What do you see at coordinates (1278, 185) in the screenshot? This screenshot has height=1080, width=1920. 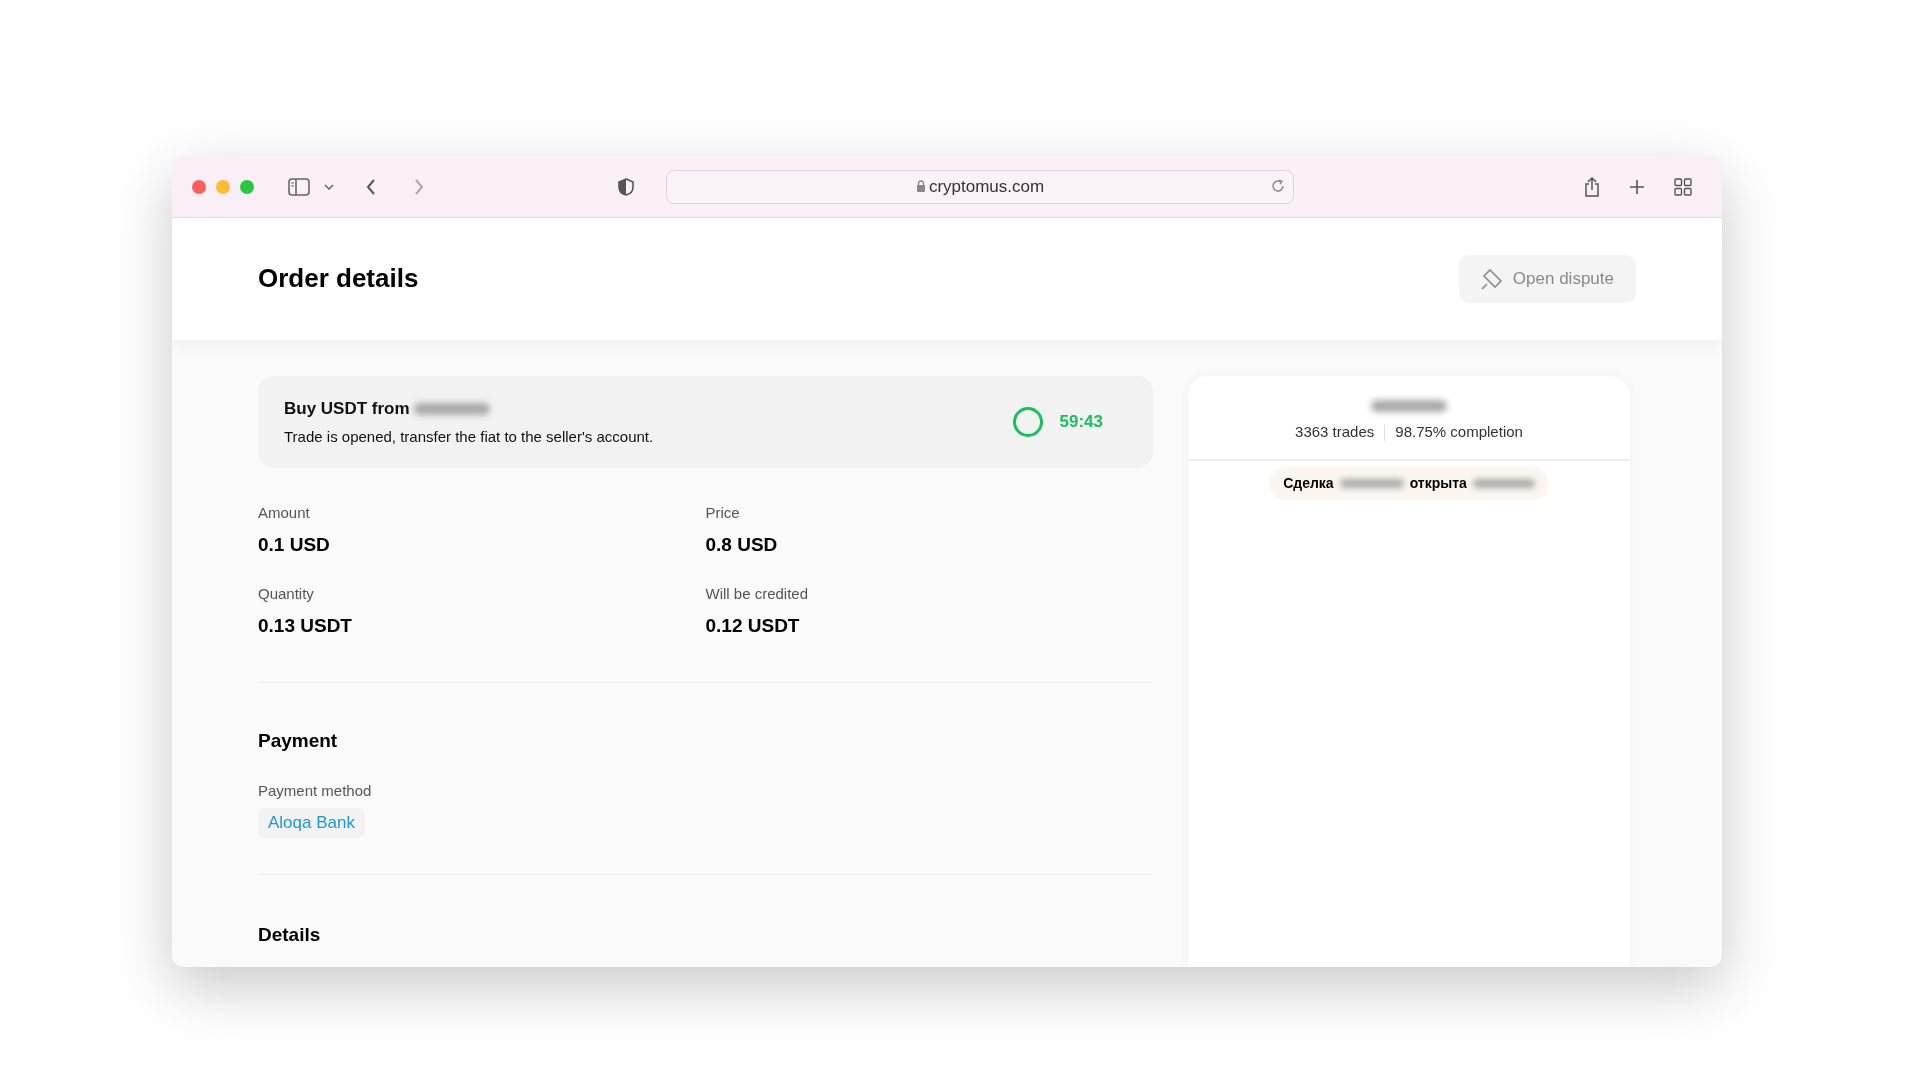 I see `reload-icon` at bounding box center [1278, 185].